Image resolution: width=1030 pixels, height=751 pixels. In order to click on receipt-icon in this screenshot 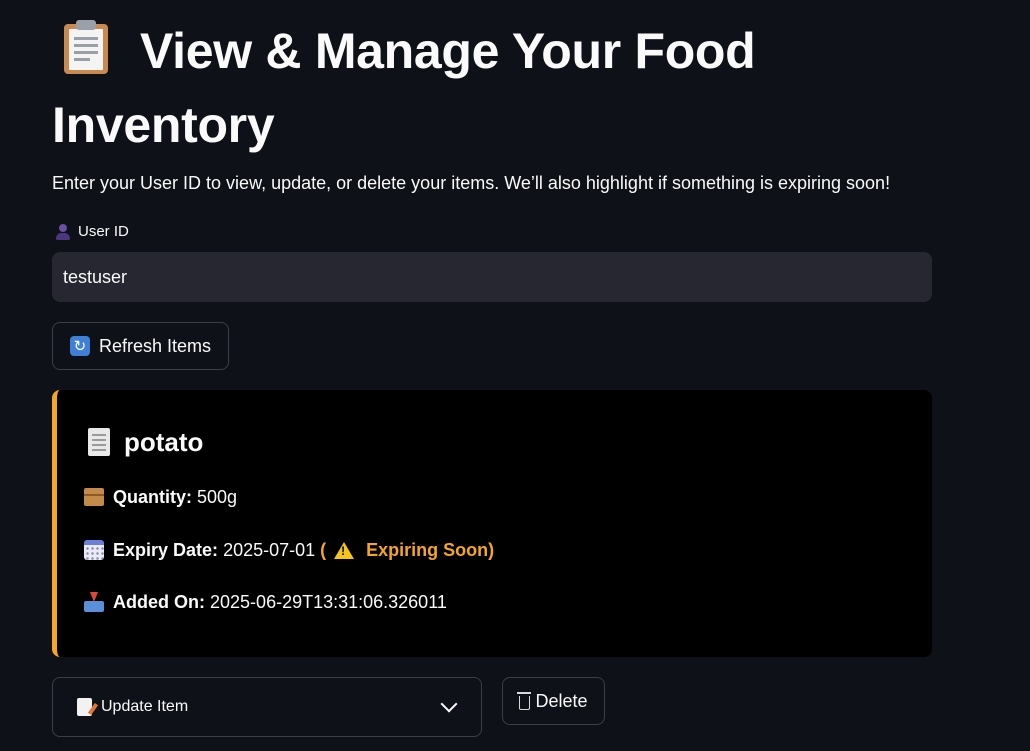, I will do `click(99, 442)`.